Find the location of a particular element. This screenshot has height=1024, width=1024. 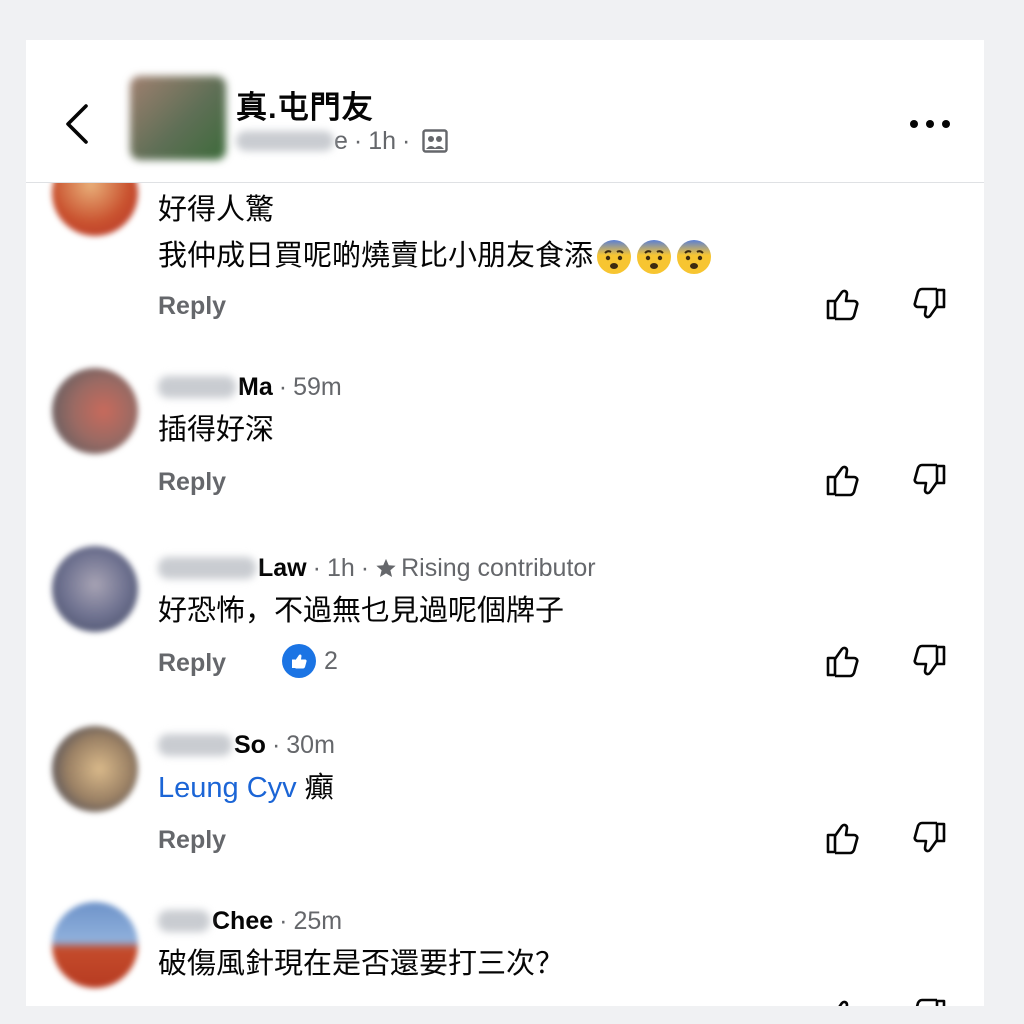

comment-text-with-mention: Leung Cyv 癲 is located at coordinates (246, 788).